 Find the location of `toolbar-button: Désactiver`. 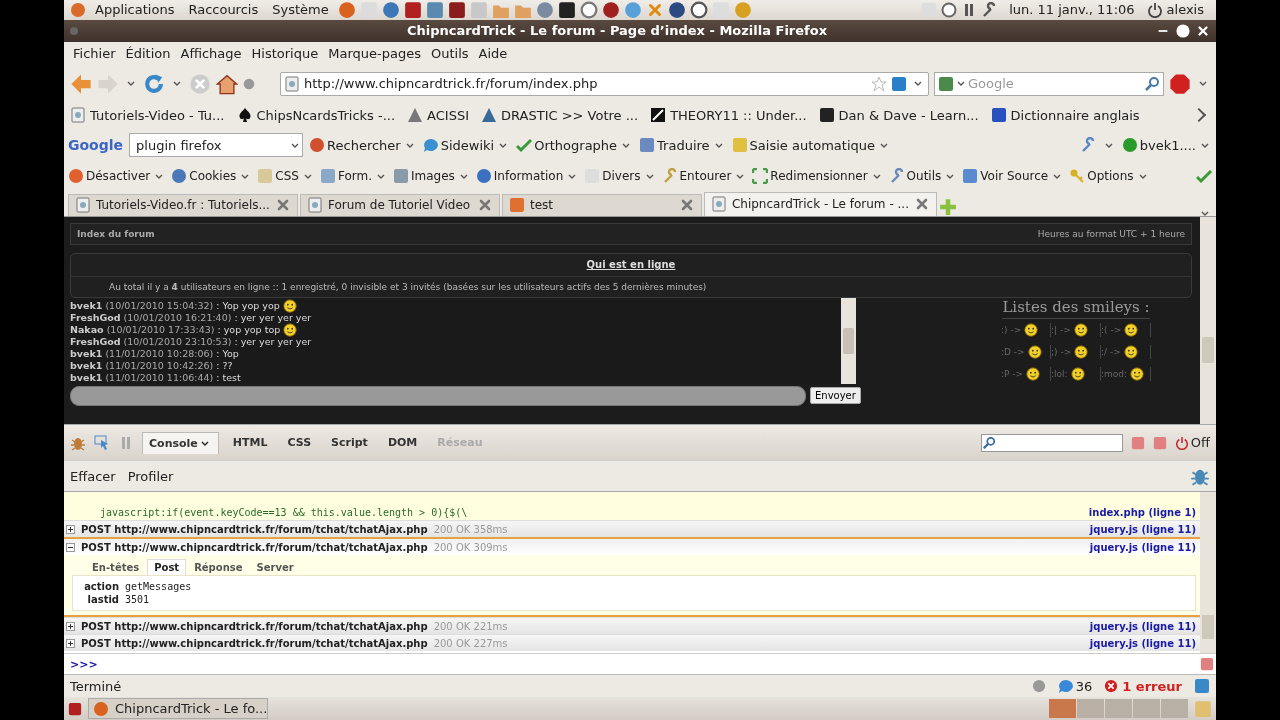

toolbar-button: Désactiver is located at coordinates (117, 176).